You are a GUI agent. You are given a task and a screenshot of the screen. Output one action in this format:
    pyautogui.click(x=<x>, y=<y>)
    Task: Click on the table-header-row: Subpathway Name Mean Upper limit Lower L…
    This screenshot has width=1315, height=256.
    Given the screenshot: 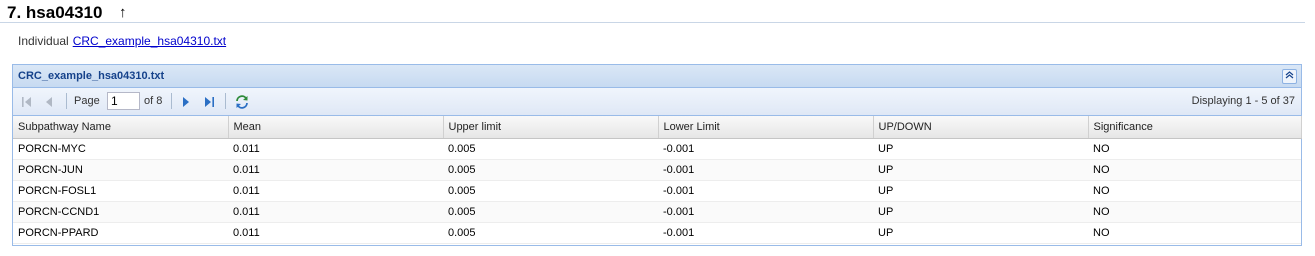 What is the action you would take?
    pyautogui.click(x=657, y=127)
    